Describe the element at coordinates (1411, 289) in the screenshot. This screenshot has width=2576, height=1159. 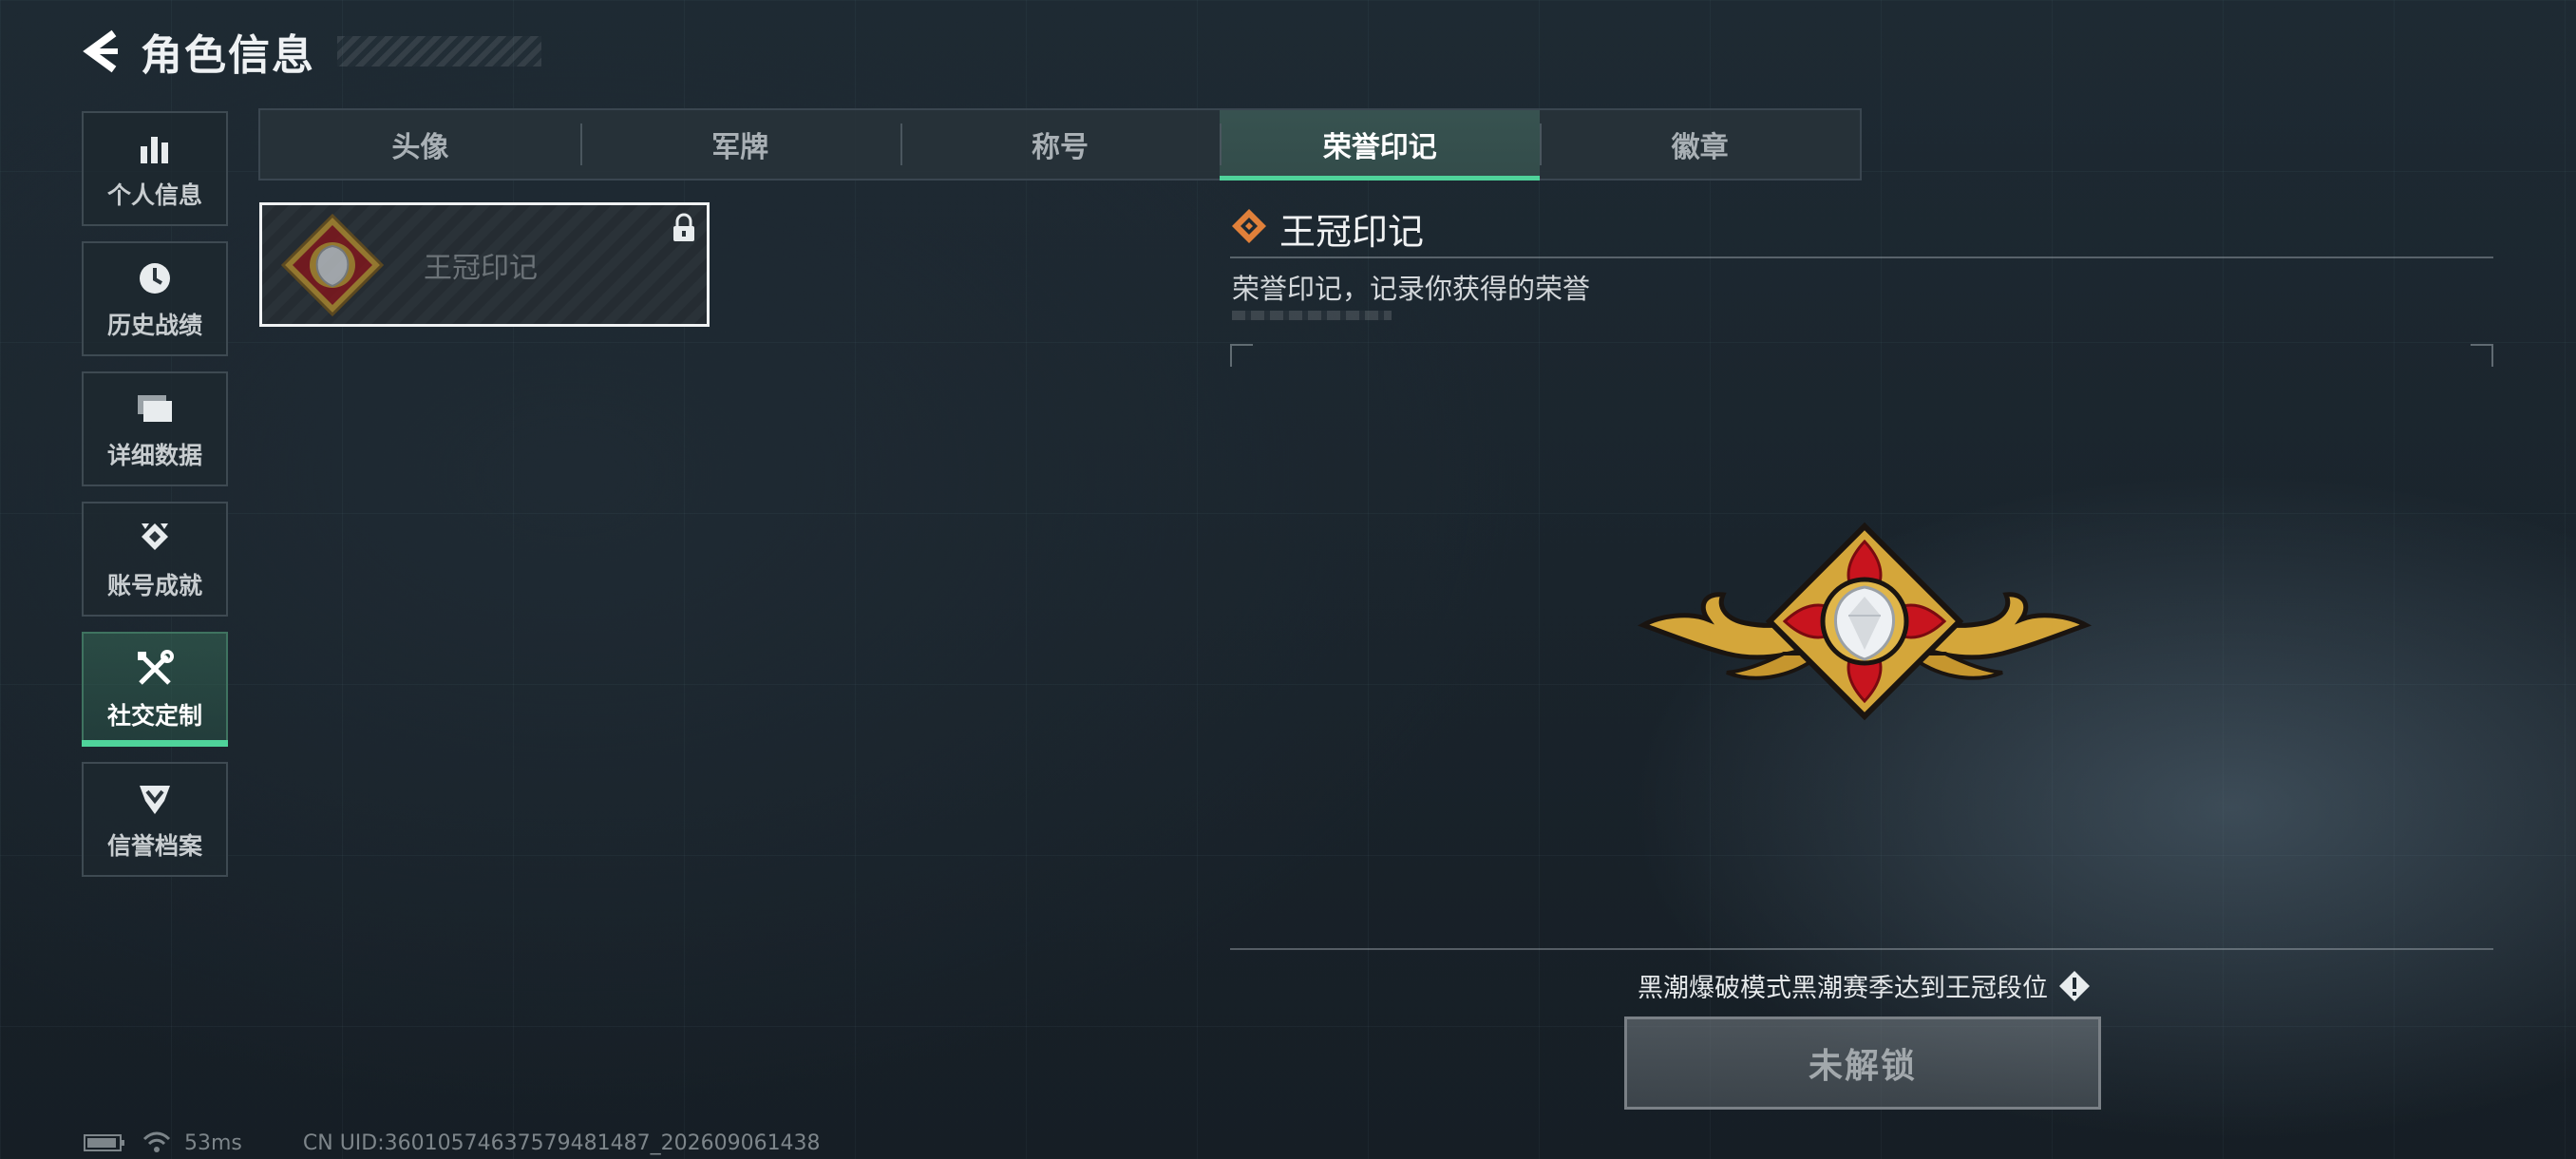
I see `detail-description: 荣誉印记，记录你获得的荣誉` at that location.